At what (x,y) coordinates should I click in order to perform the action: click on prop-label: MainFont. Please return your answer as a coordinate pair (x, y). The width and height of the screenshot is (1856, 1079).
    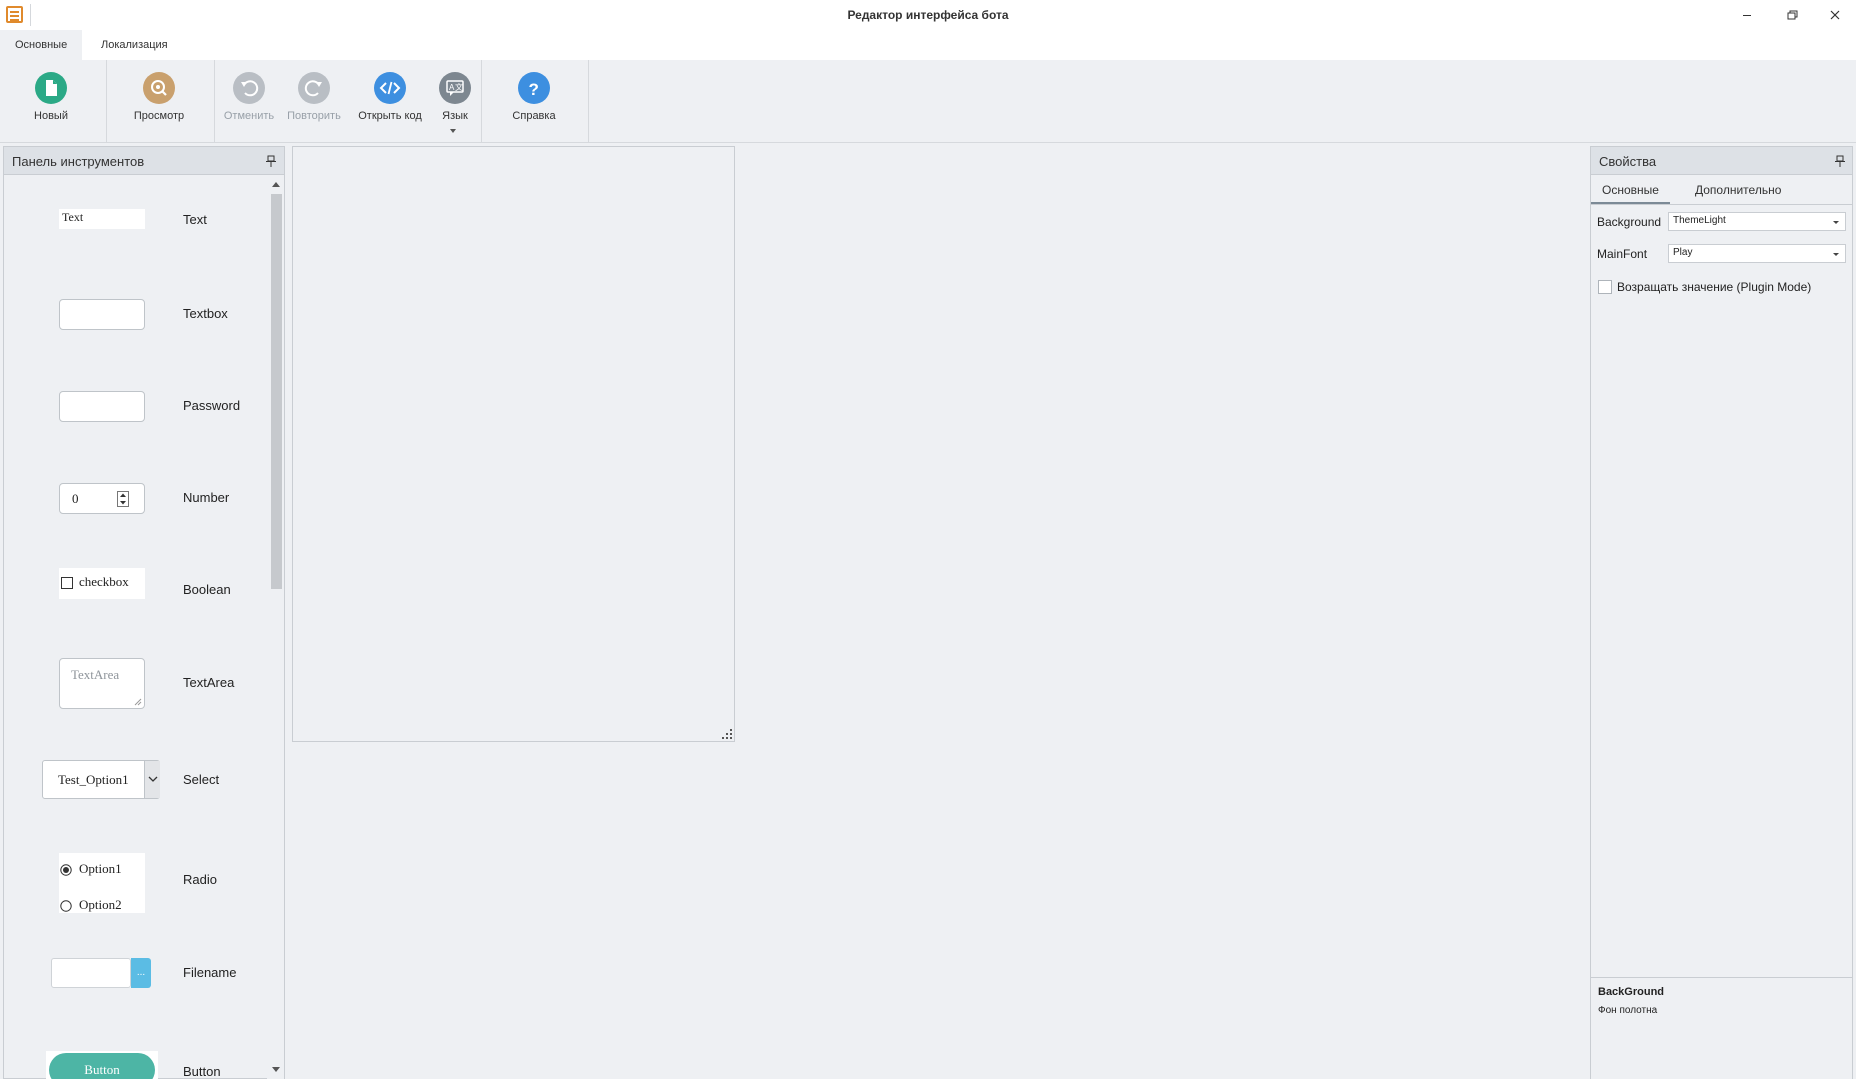
    Looking at the image, I should click on (1622, 254).